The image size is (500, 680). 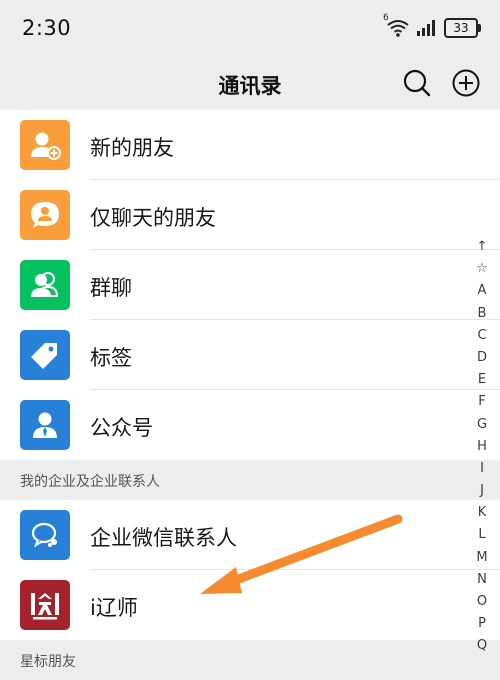 What do you see at coordinates (481, 558) in the screenshot?
I see `index-letter: M` at bounding box center [481, 558].